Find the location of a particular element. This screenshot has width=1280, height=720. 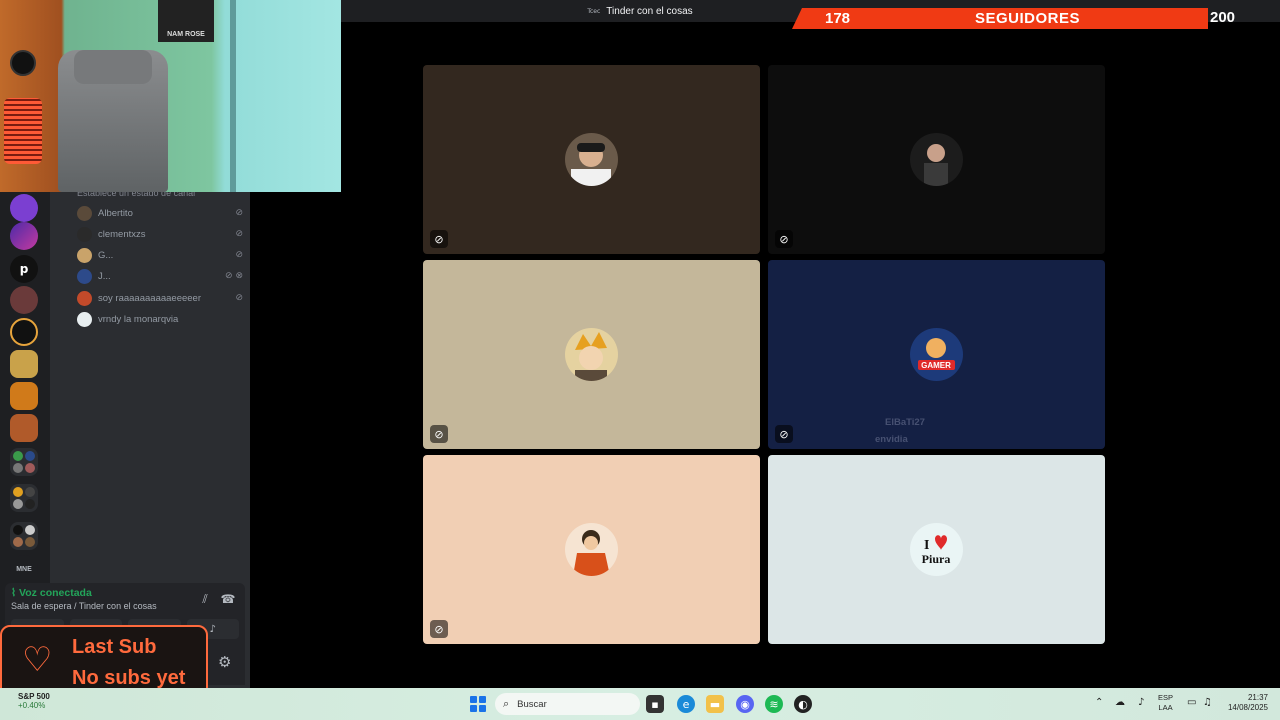

heart-icon: ♡ is located at coordinates (37, 660).